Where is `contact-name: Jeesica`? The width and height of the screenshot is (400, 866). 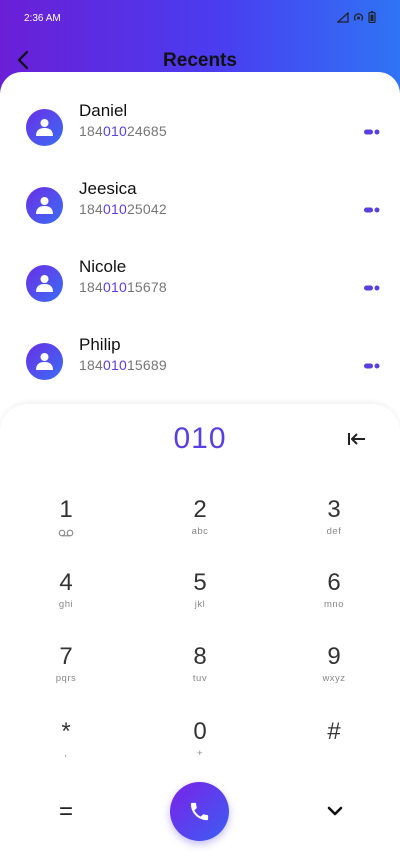
contact-name: Jeesica is located at coordinates (108, 188).